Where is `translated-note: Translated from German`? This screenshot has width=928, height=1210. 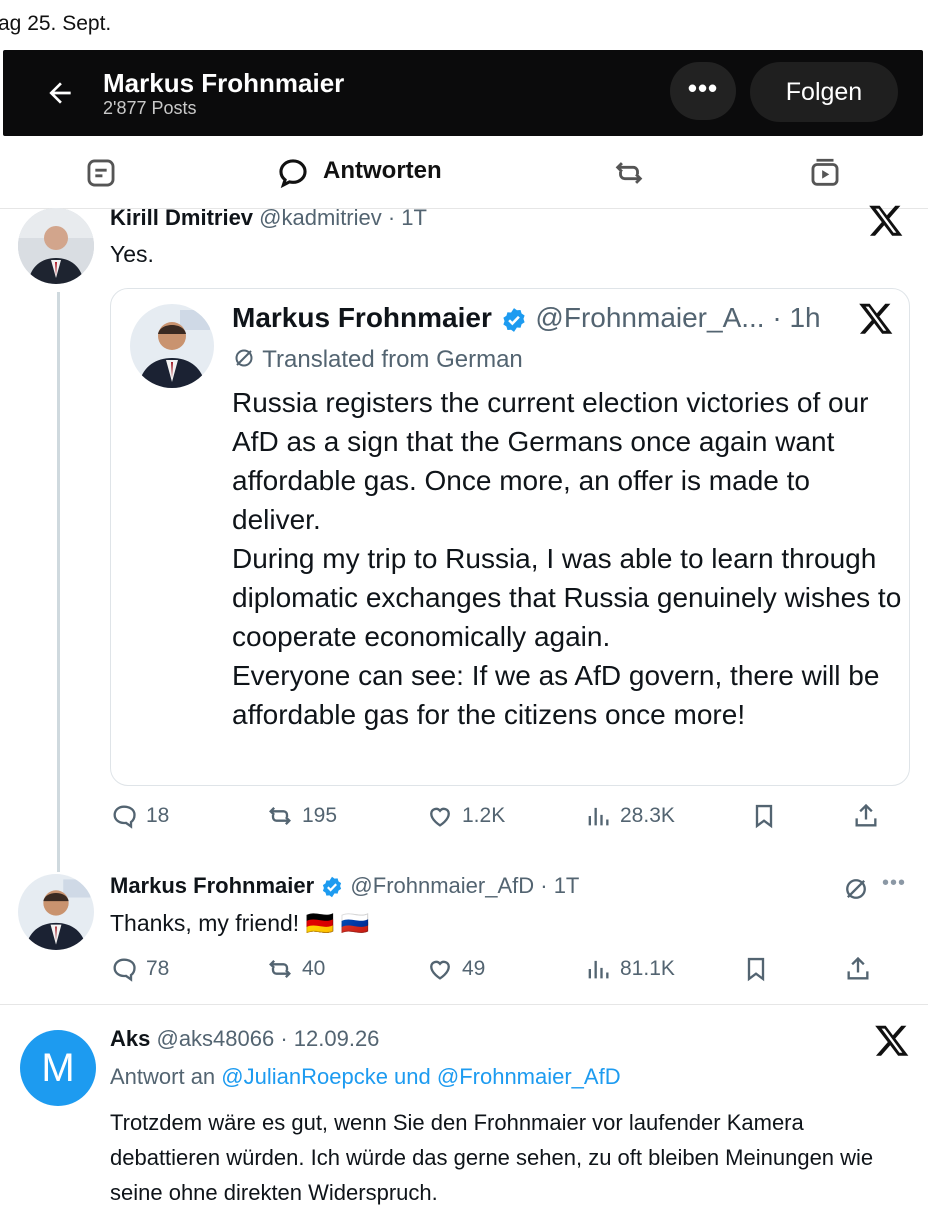
translated-note: Translated from German is located at coordinates (377, 360).